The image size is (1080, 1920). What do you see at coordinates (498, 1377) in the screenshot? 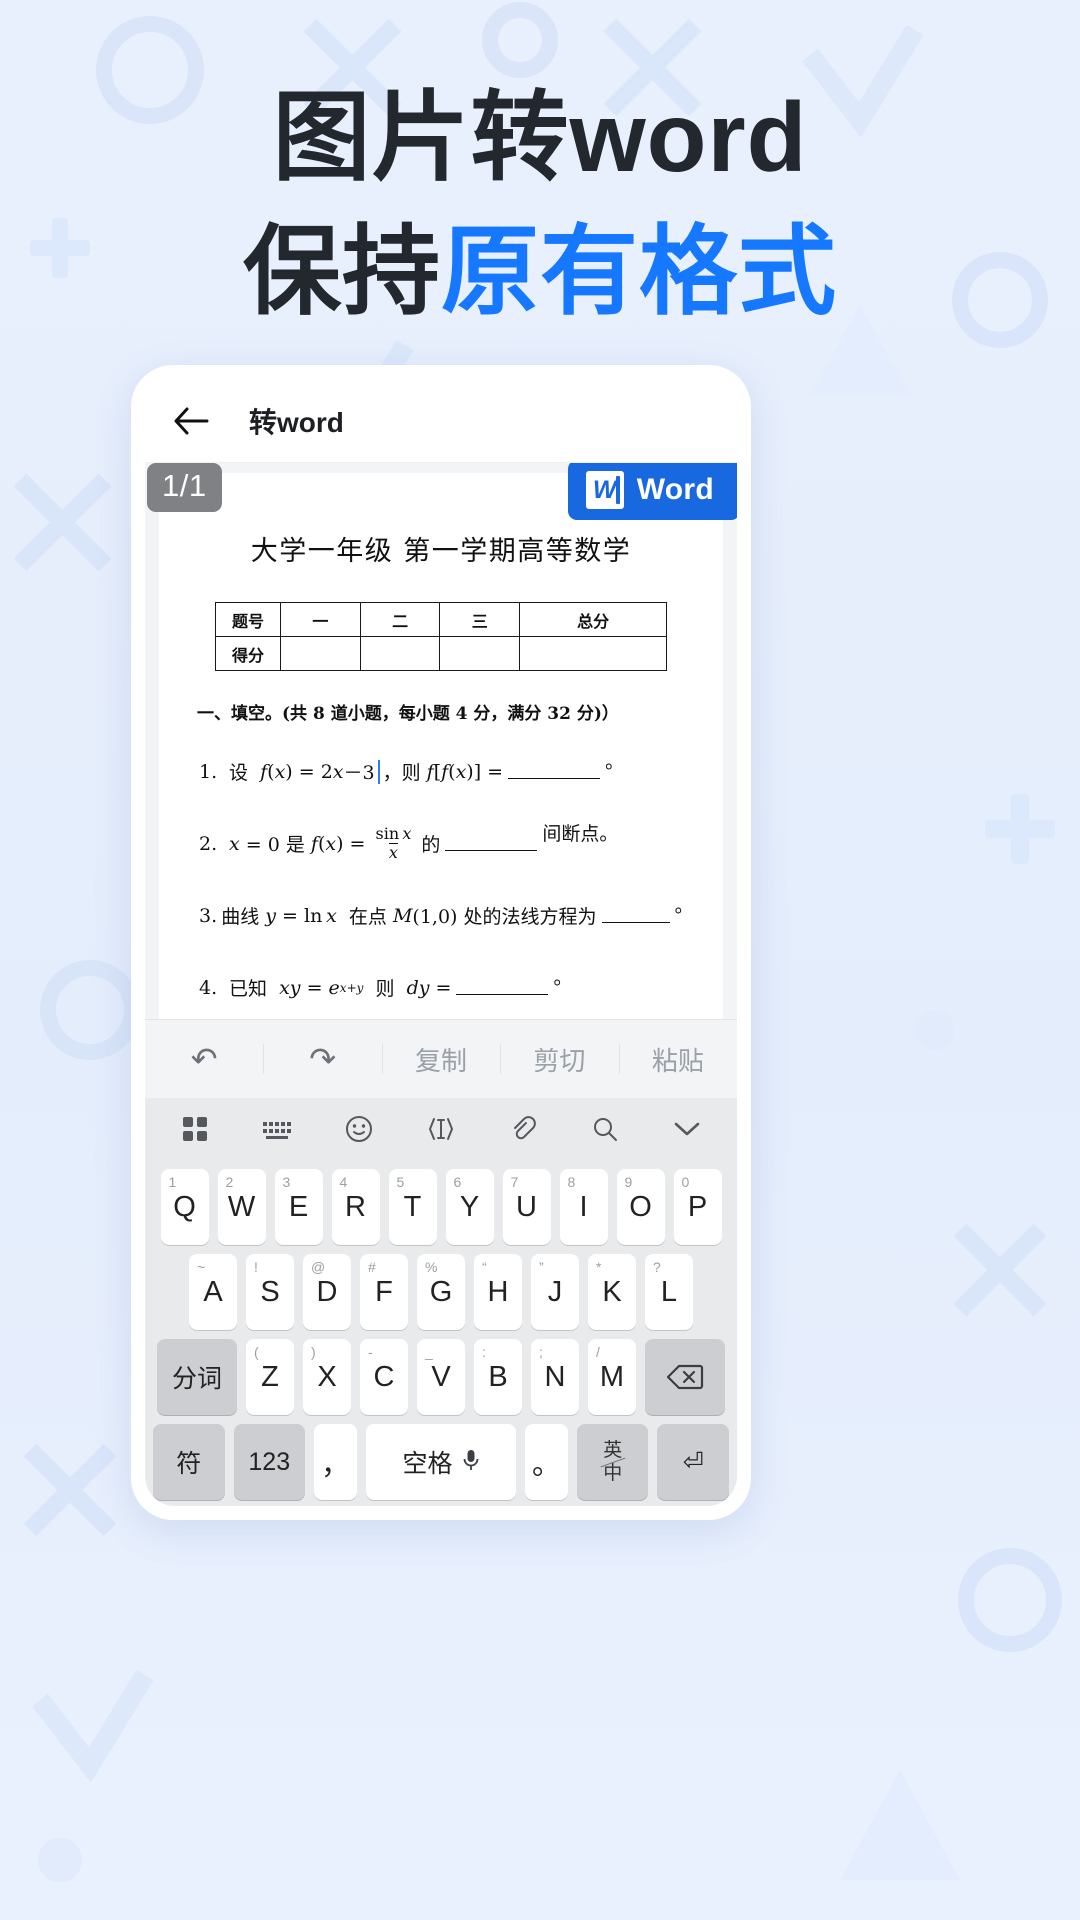
I see `key-b: :B` at bounding box center [498, 1377].